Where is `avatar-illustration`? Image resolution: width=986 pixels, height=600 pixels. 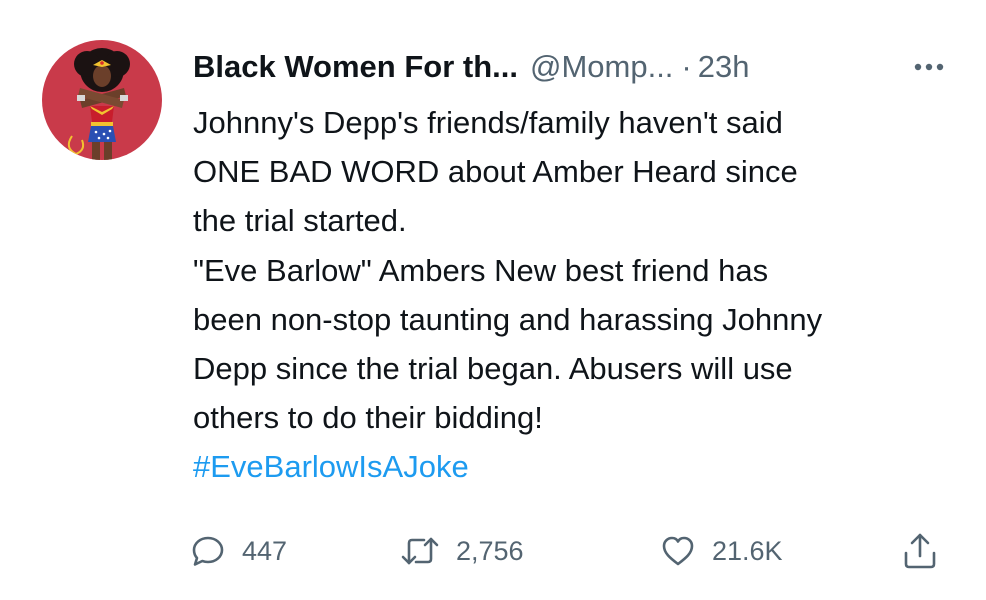
avatar-illustration is located at coordinates (102, 100).